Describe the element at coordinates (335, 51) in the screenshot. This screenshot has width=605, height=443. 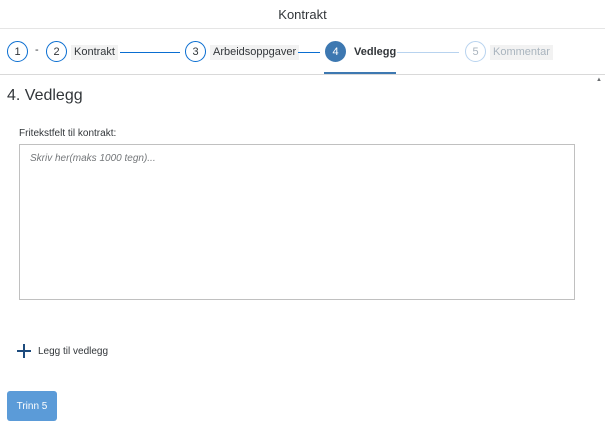
I see `wizard-step-4: 4` at that location.